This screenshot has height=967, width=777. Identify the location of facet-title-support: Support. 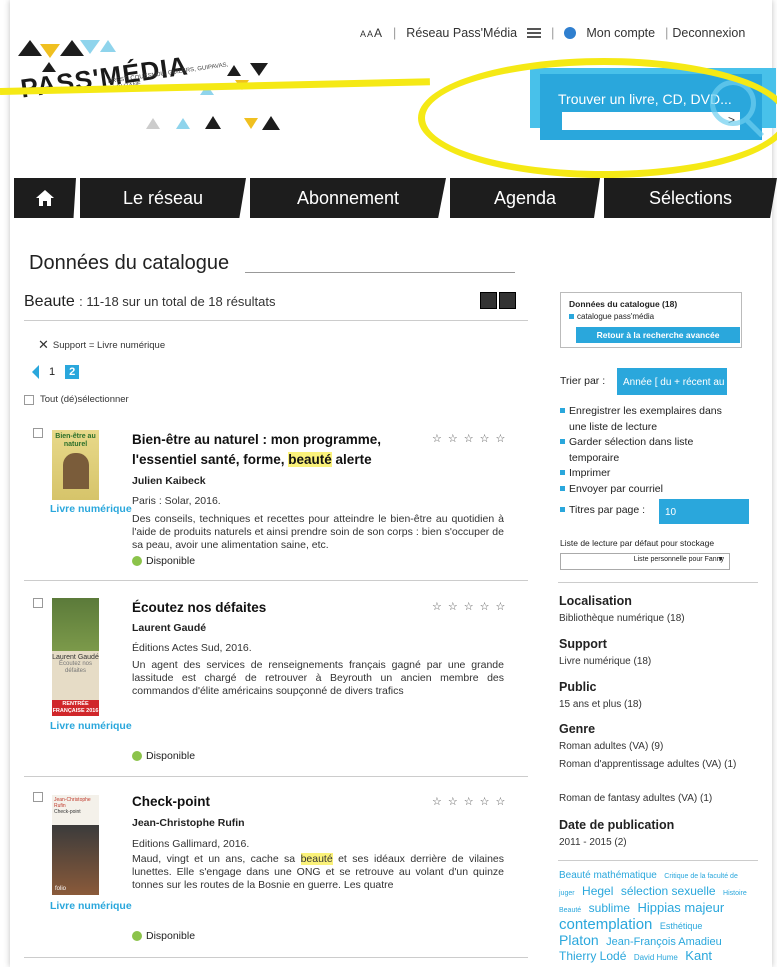
(583, 644).